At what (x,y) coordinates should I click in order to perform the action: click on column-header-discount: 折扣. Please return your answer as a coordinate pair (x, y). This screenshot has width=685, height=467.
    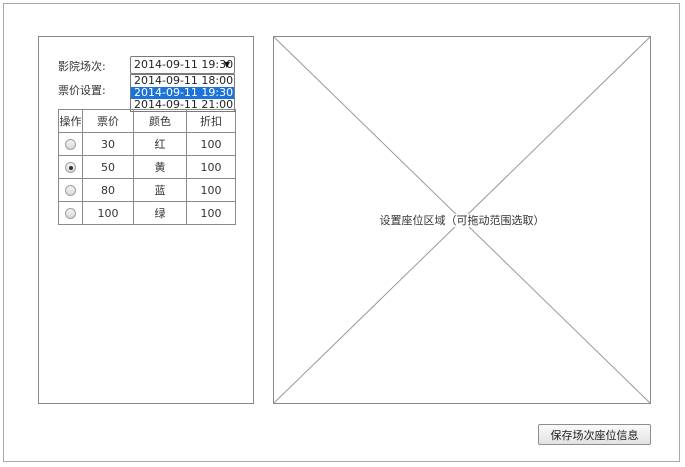
    Looking at the image, I should click on (211, 121).